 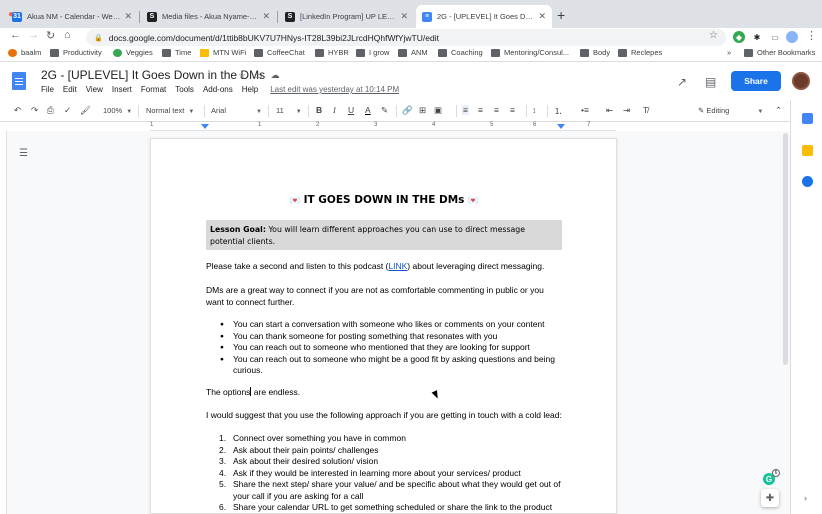 I want to click on document-outline-icon: ☰, so click(x=23, y=153).